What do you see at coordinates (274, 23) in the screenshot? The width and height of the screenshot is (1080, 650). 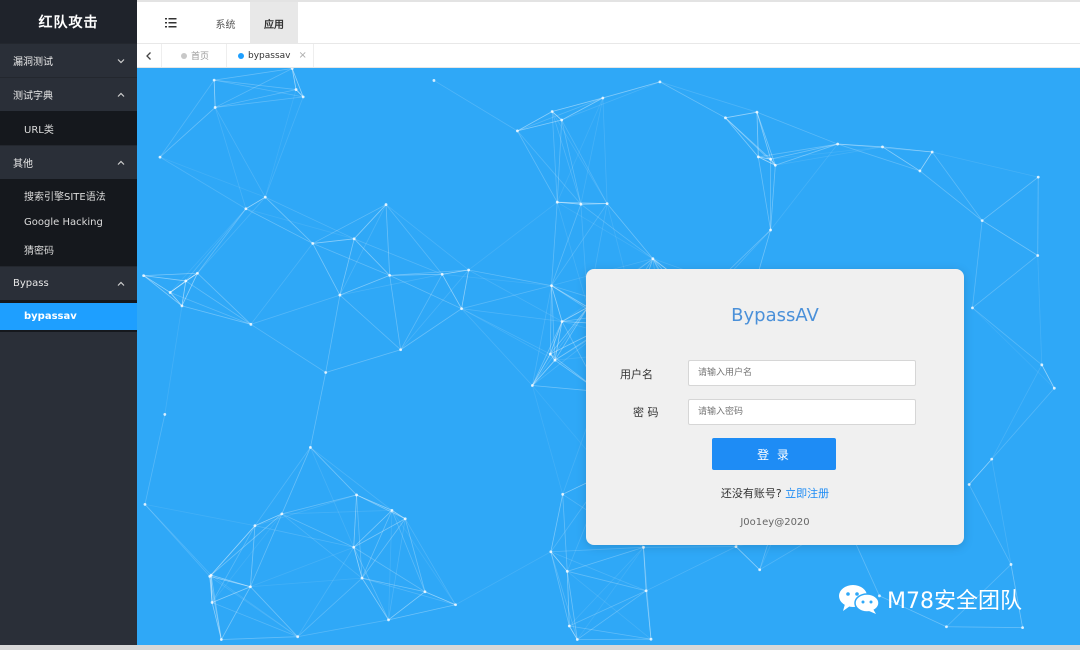 I see `top-tab-app: 应用` at bounding box center [274, 23].